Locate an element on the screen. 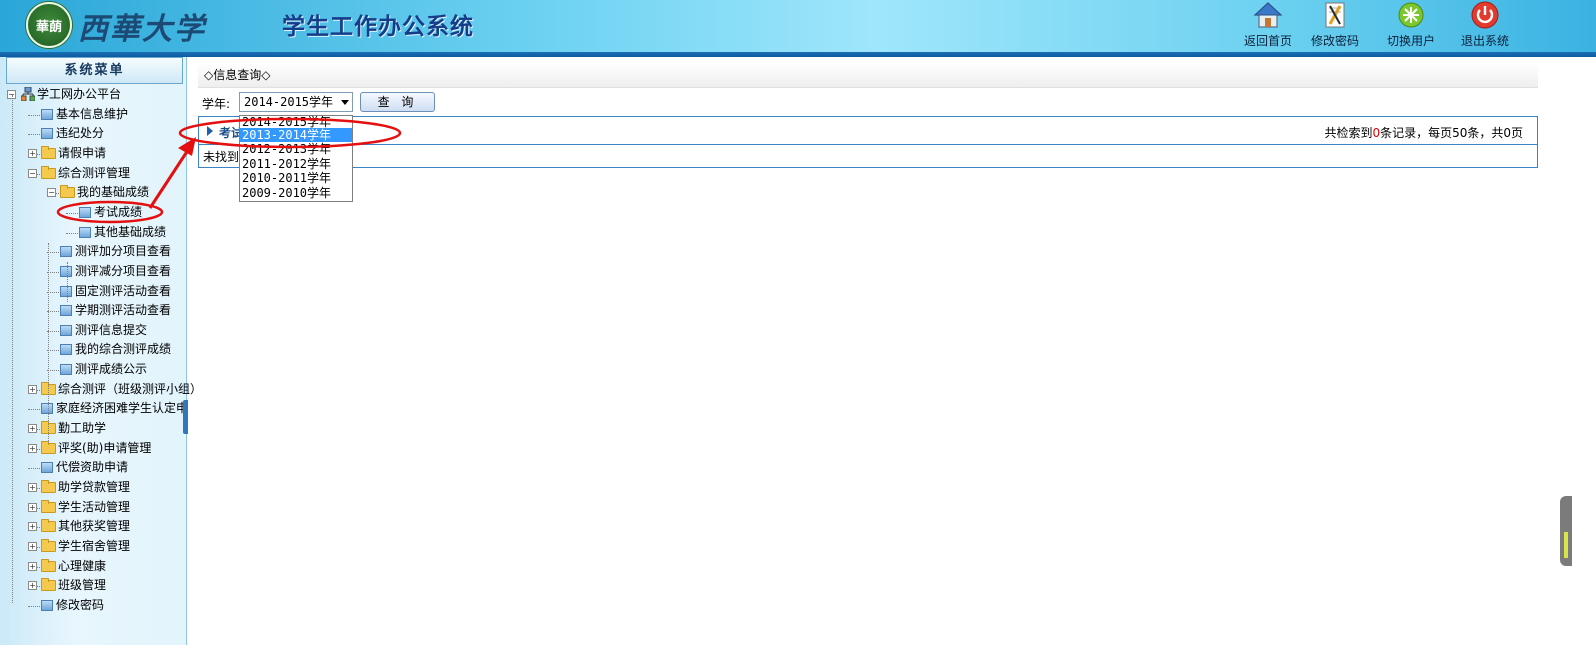 Image resolution: width=1596 pixels, height=645 pixels. chevron-down-icon is located at coordinates (345, 102).